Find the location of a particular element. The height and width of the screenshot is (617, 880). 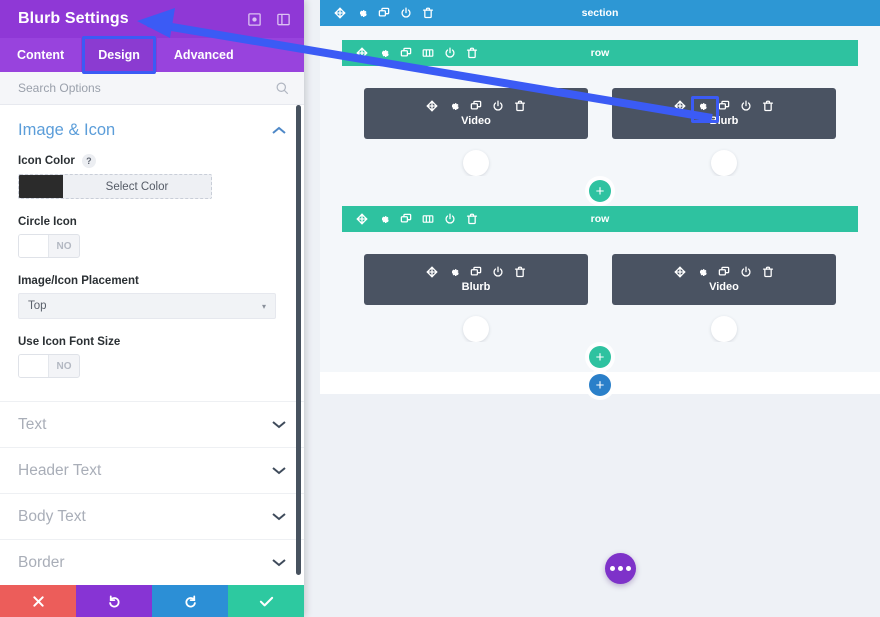

column-3: Blurb is located at coordinates (476, 298).